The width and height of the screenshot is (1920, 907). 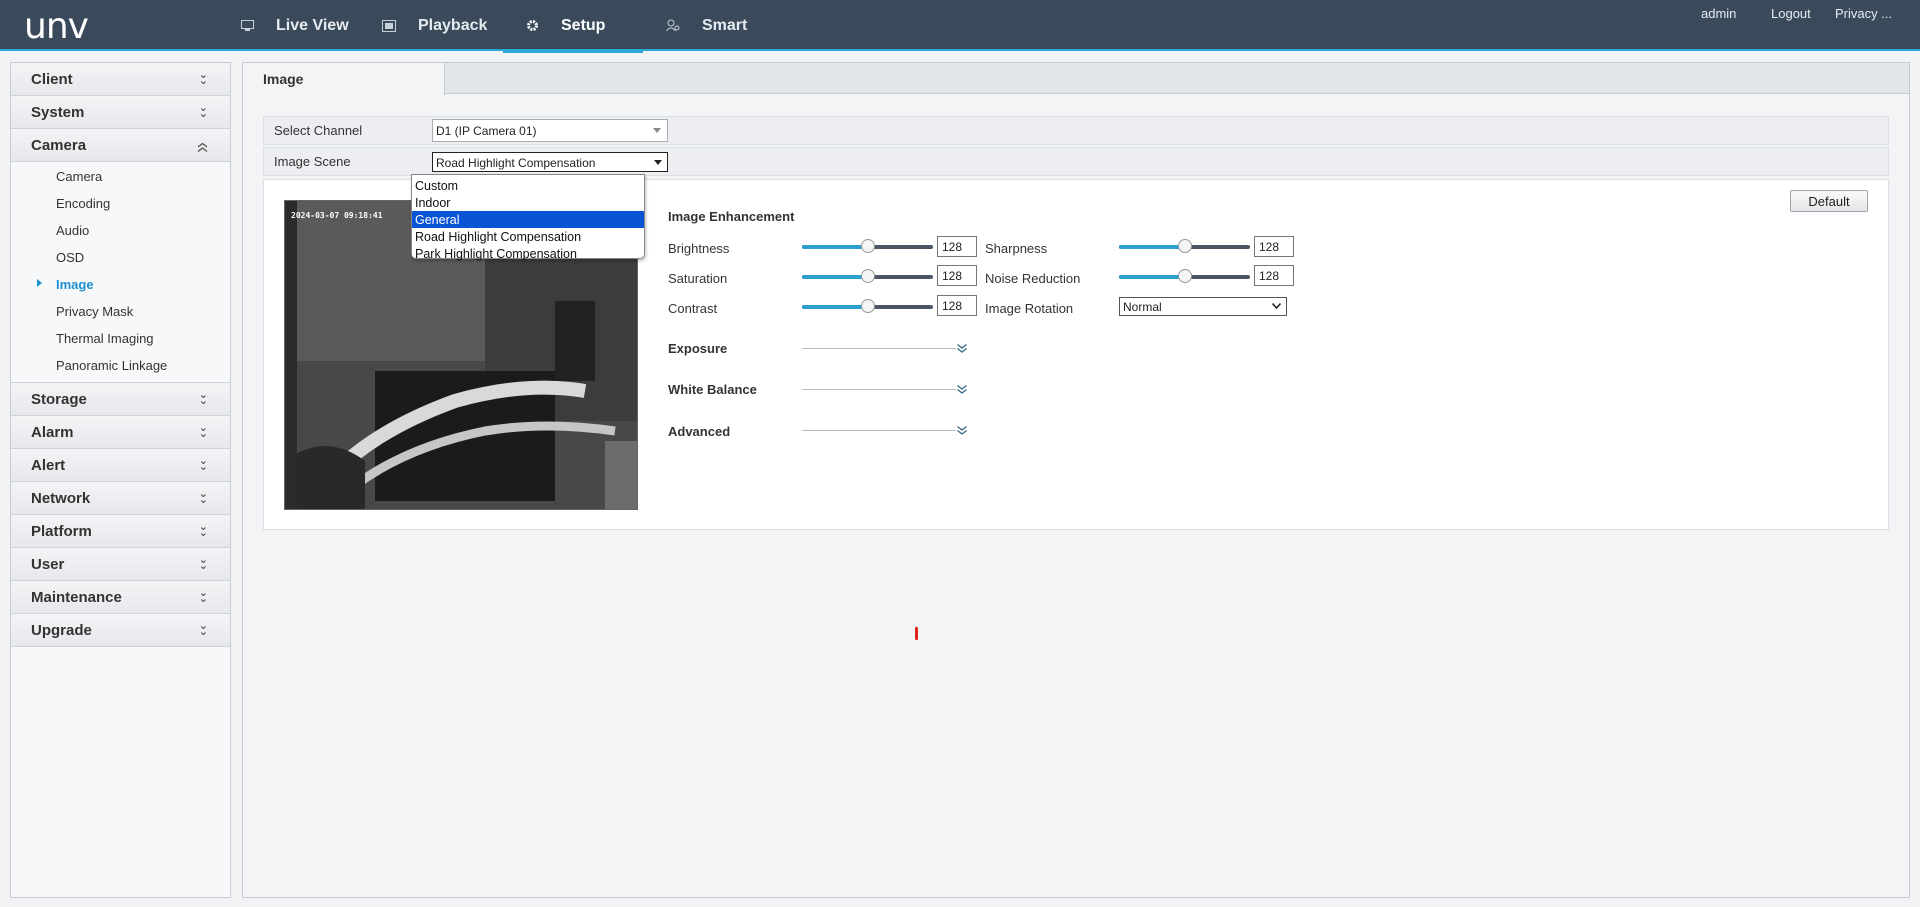 I want to click on sidebar-group-upgrade: Upgrade ⌄ ⌄, so click(x=120, y=630).